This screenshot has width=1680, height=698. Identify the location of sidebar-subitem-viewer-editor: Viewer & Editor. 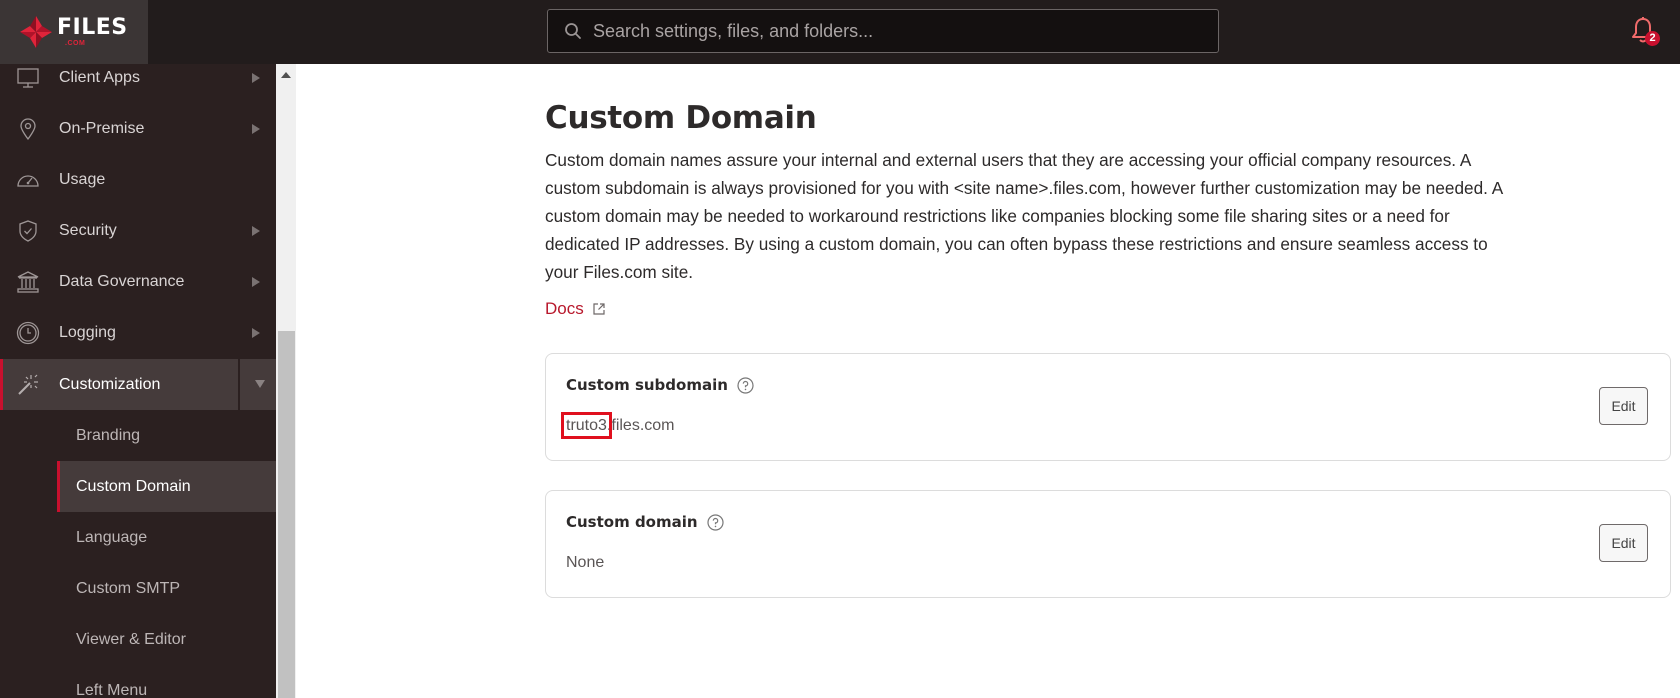
(166, 639).